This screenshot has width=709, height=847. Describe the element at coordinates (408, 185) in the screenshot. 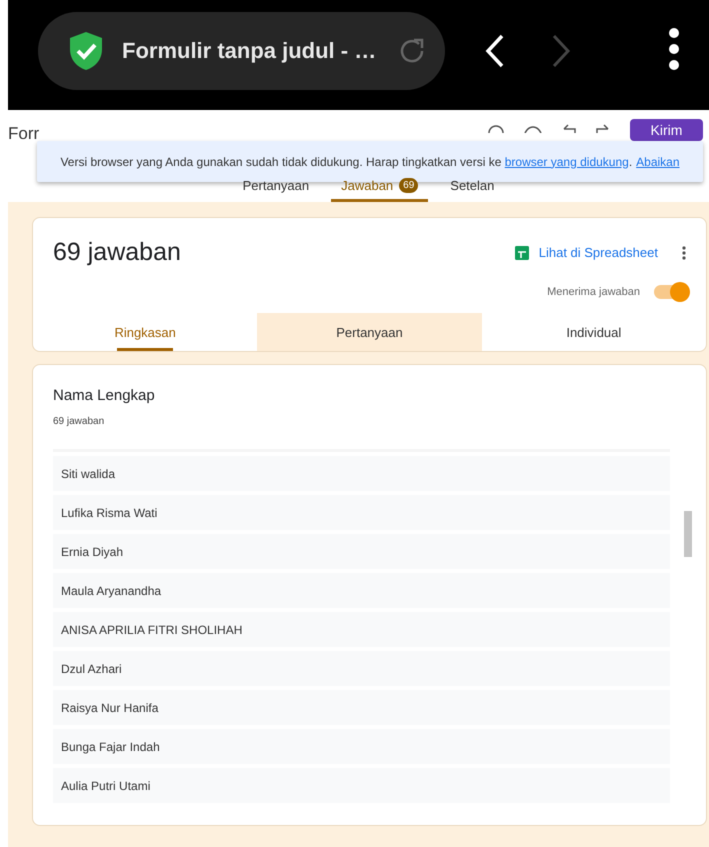

I see `count-badge: 69` at that location.